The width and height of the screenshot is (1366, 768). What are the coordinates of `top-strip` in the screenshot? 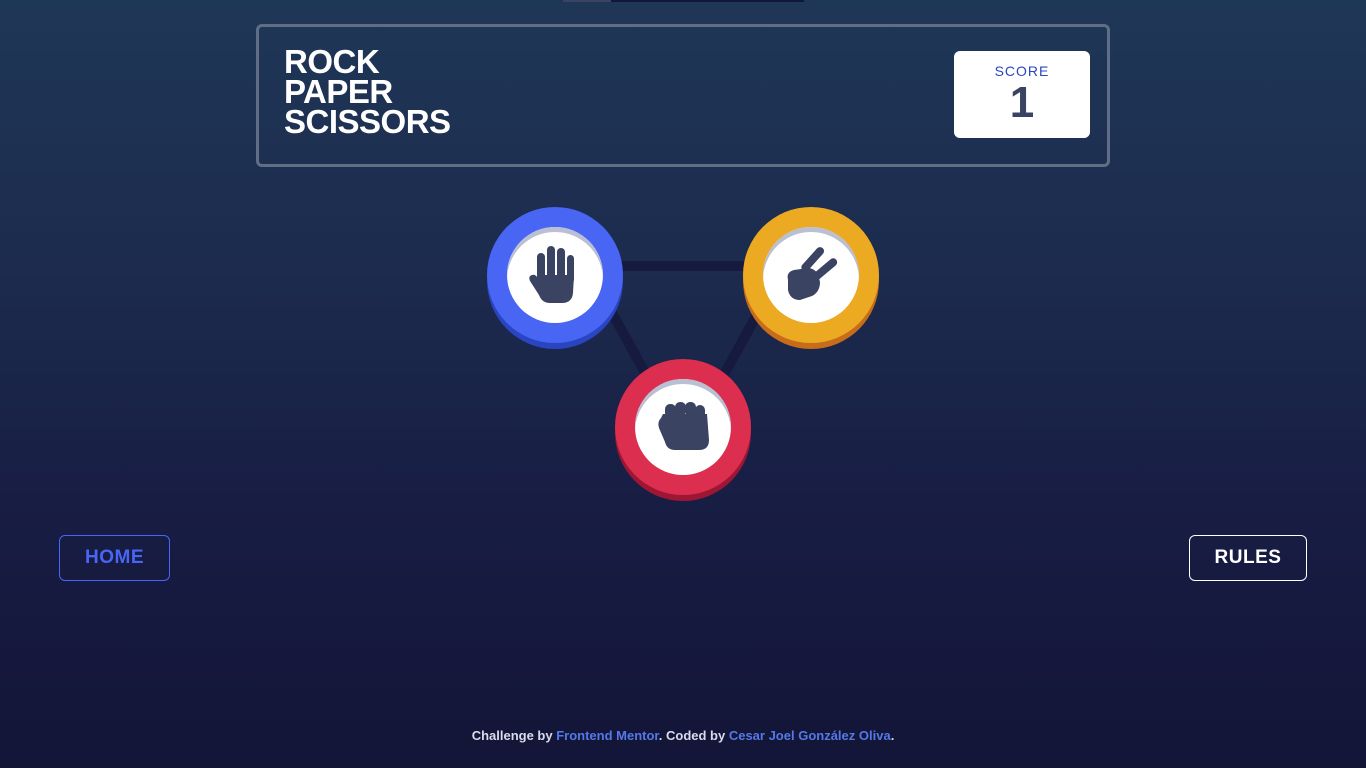 It's located at (683, 1).